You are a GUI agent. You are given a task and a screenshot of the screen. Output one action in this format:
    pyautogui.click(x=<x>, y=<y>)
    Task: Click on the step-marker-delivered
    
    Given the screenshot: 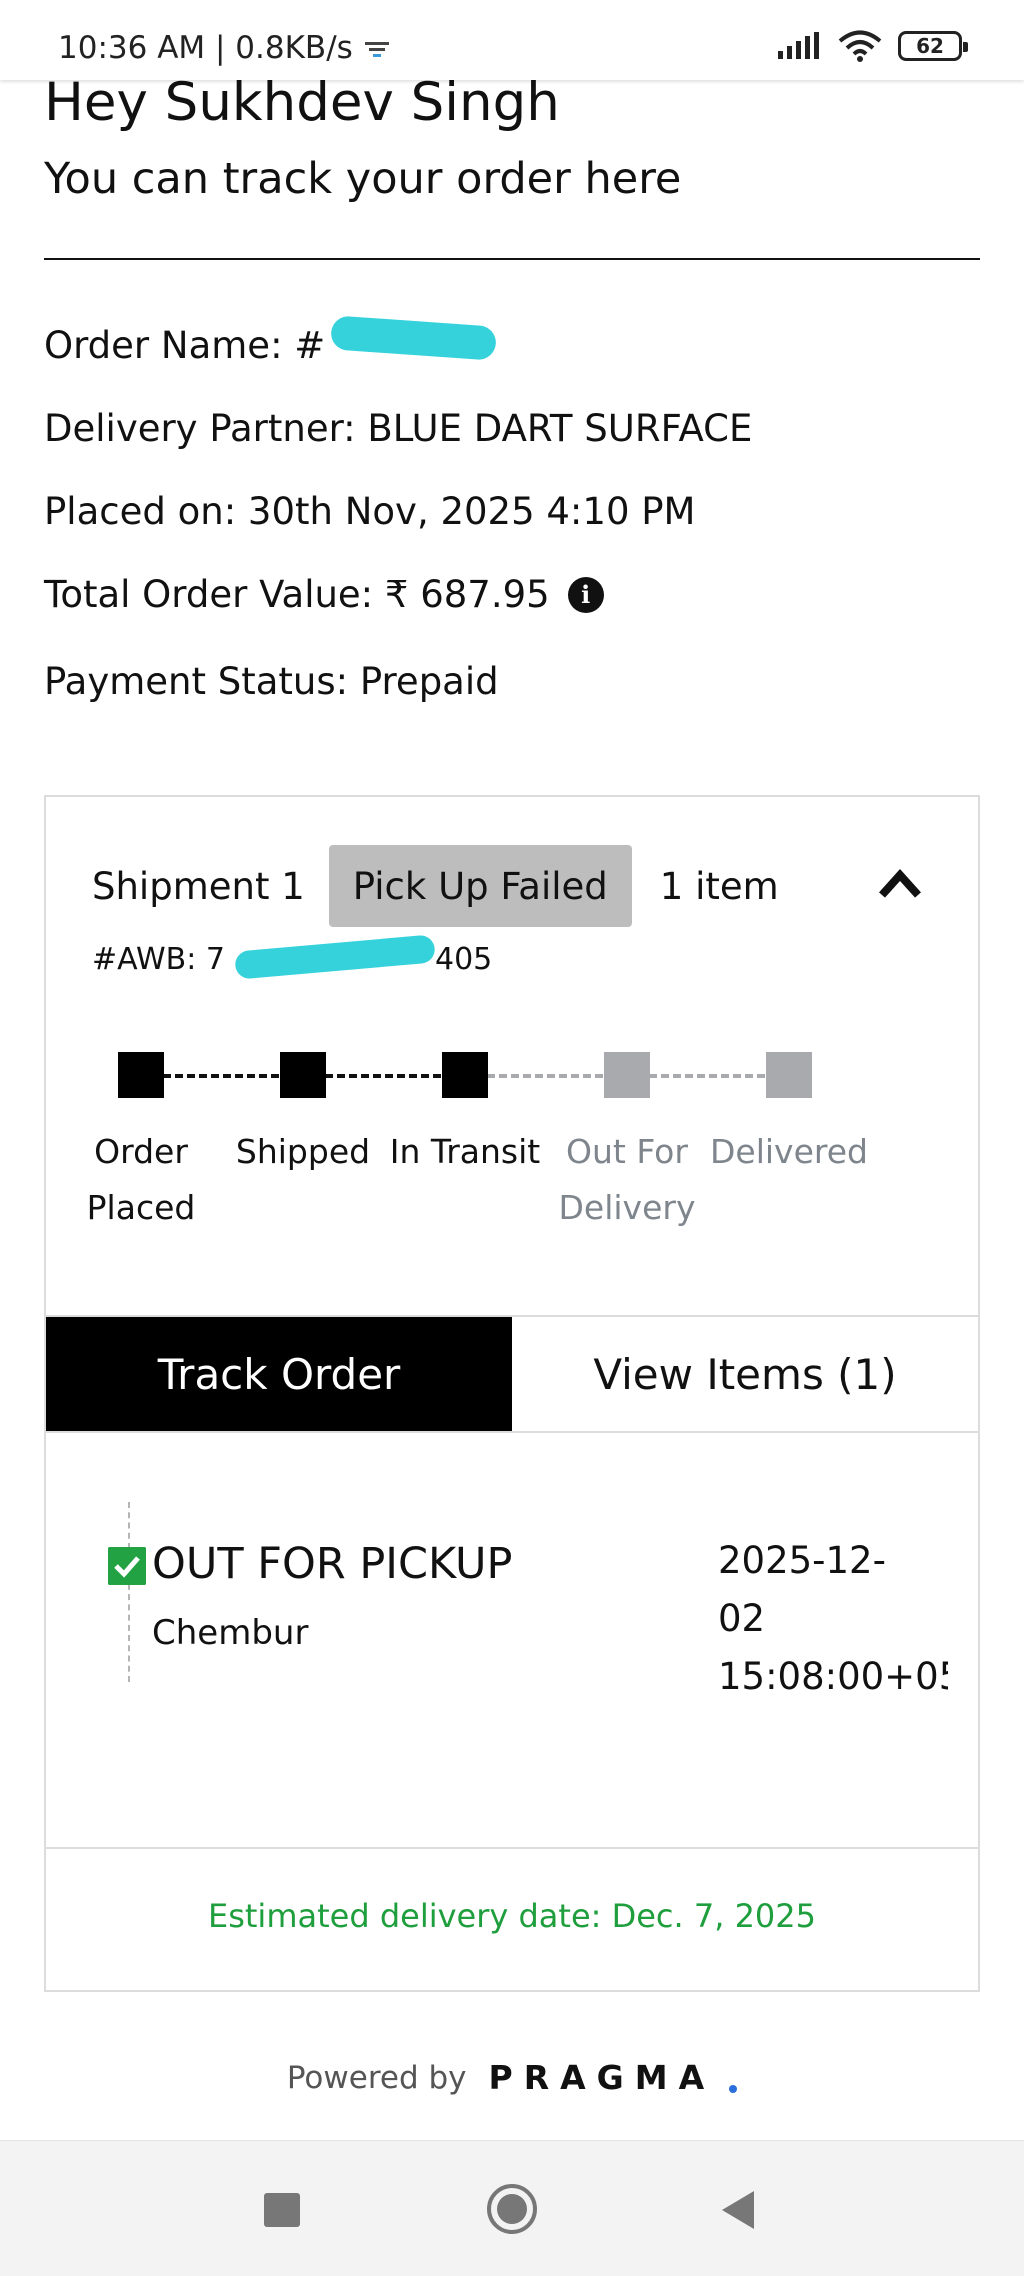 What is the action you would take?
    pyautogui.click(x=789, y=1075)
    